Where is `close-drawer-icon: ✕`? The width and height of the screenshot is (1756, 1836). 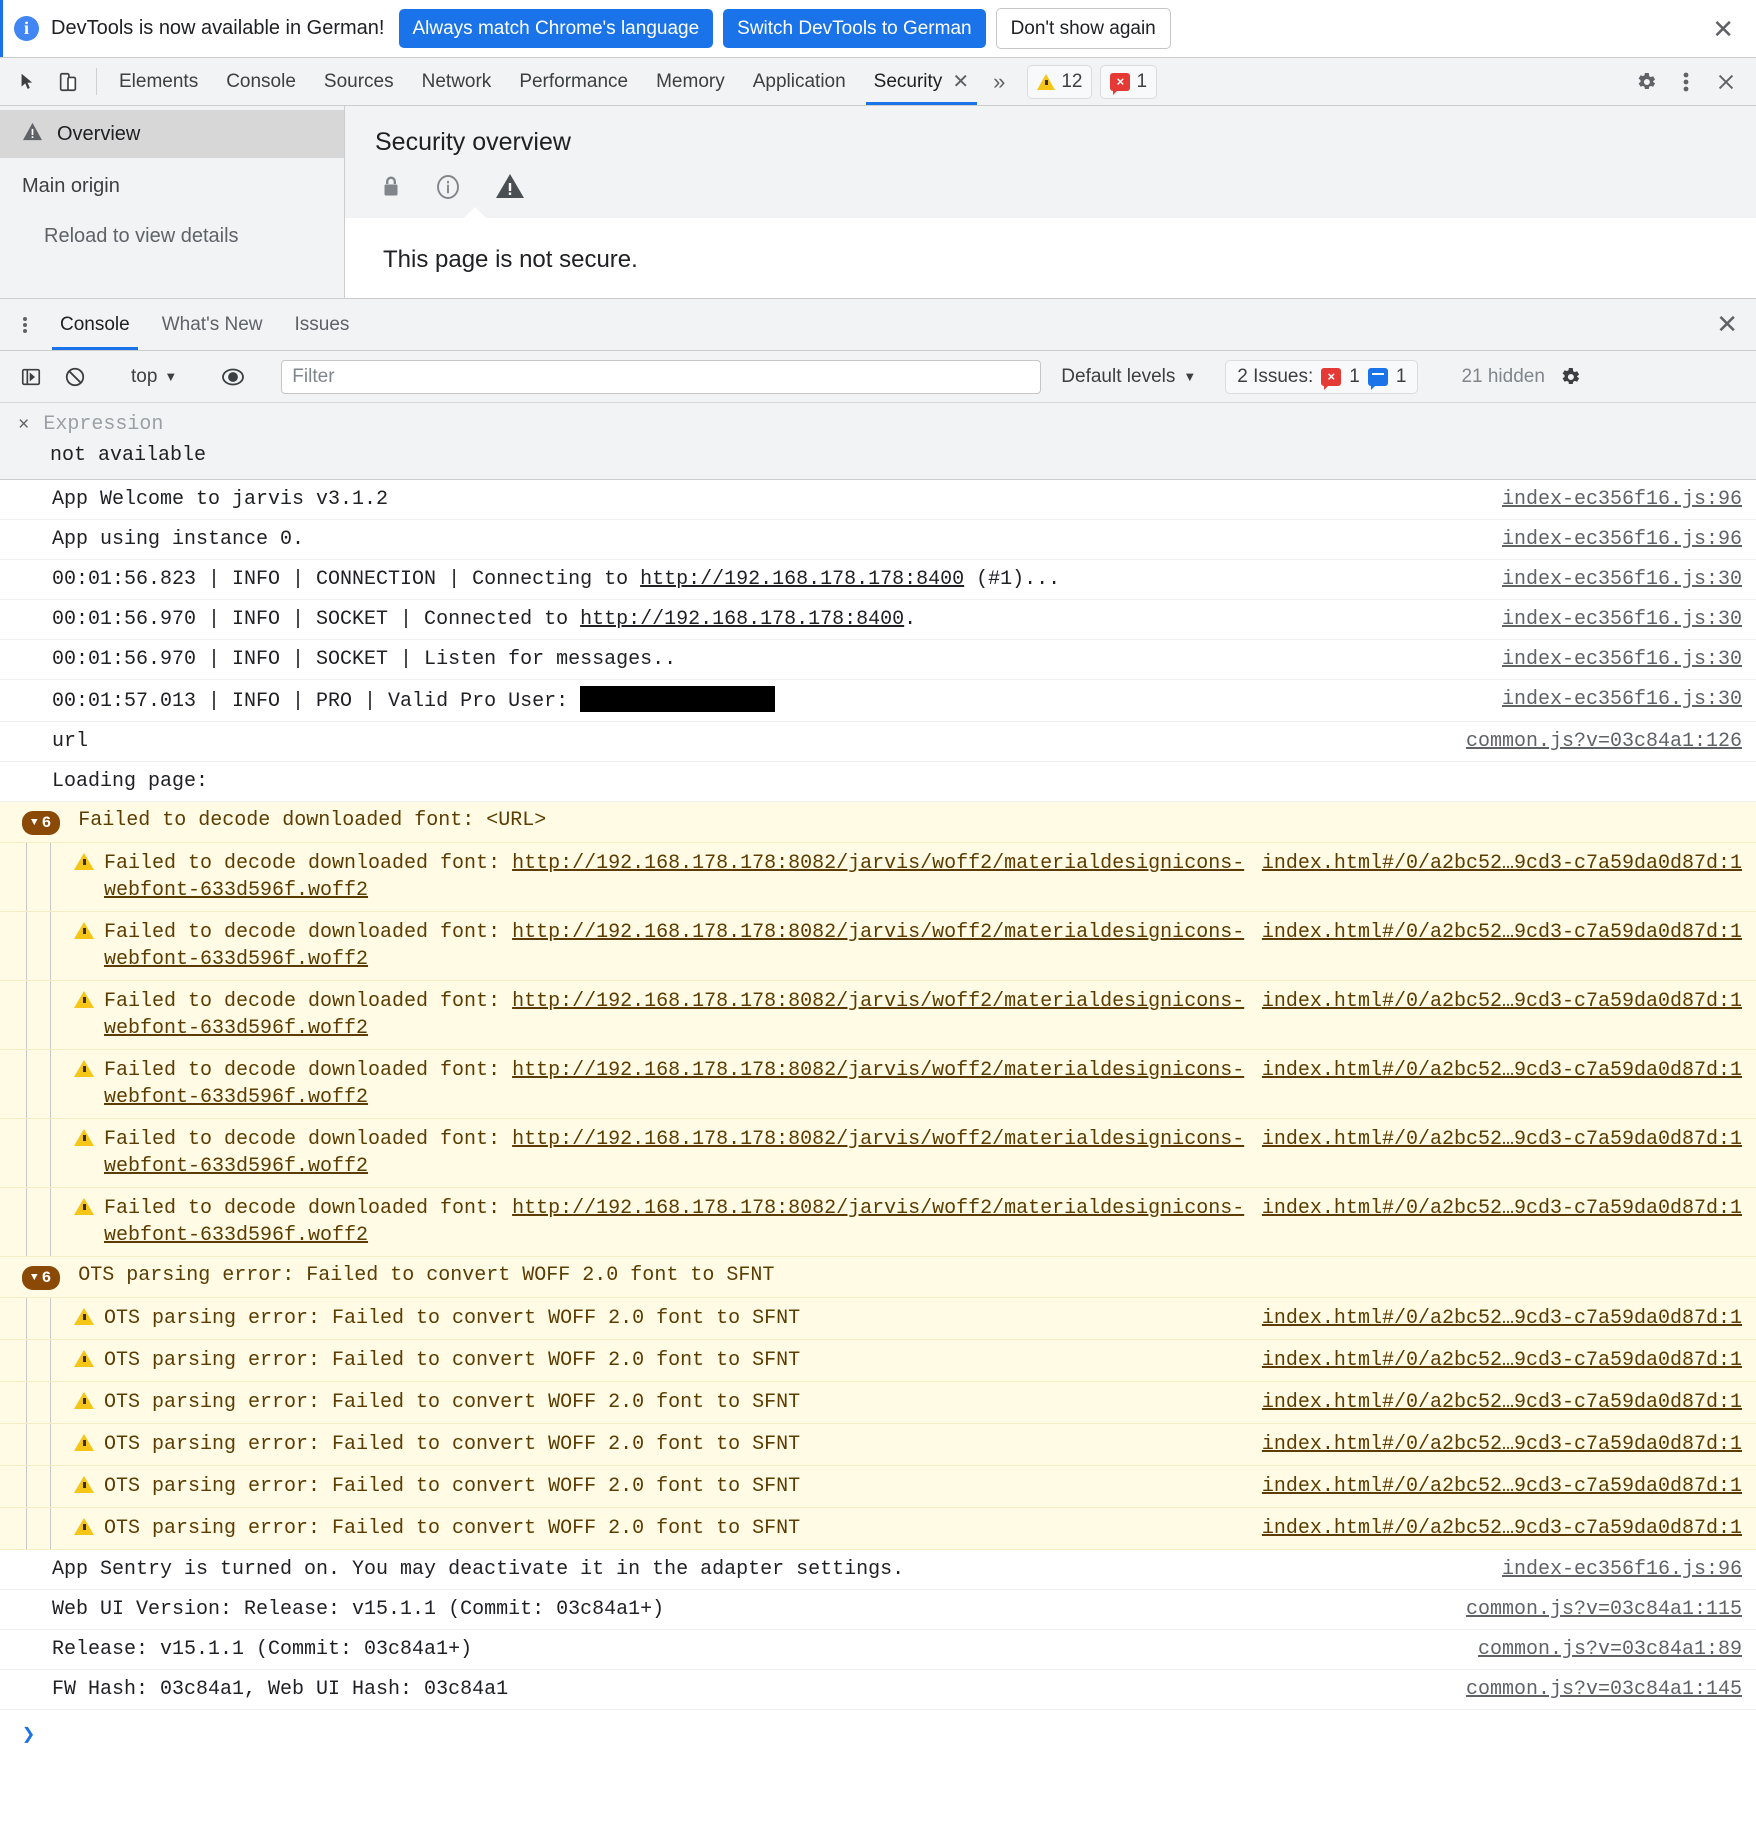
close-drawer-icon: ✕ is located at coordinates (1736, 324).